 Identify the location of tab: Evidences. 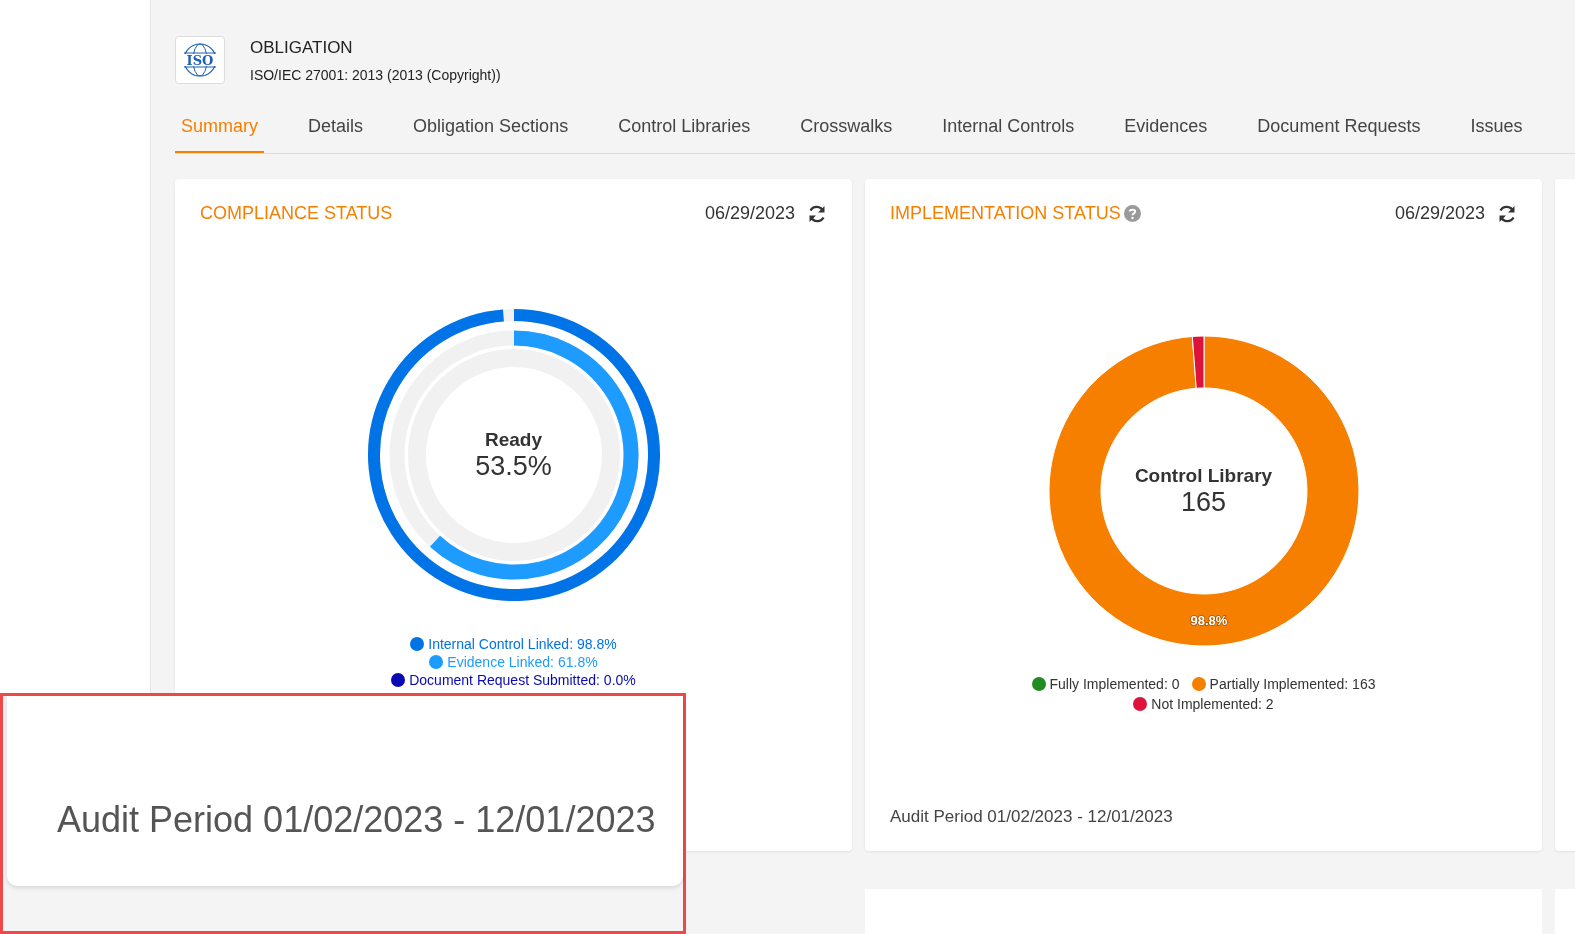
(1166, 129).